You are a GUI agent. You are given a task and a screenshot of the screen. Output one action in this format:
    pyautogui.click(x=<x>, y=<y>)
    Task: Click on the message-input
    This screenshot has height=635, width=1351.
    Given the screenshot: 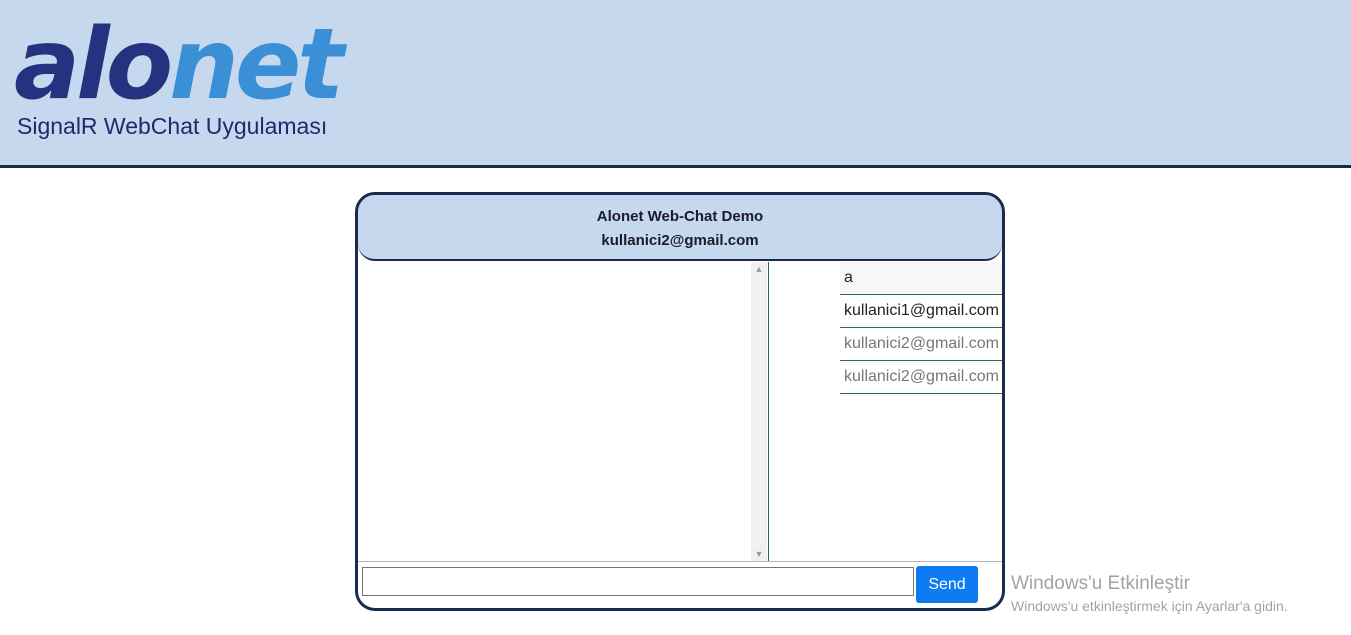 What is the action you would take?
    pyautogui.click(x=638, y=581)
    